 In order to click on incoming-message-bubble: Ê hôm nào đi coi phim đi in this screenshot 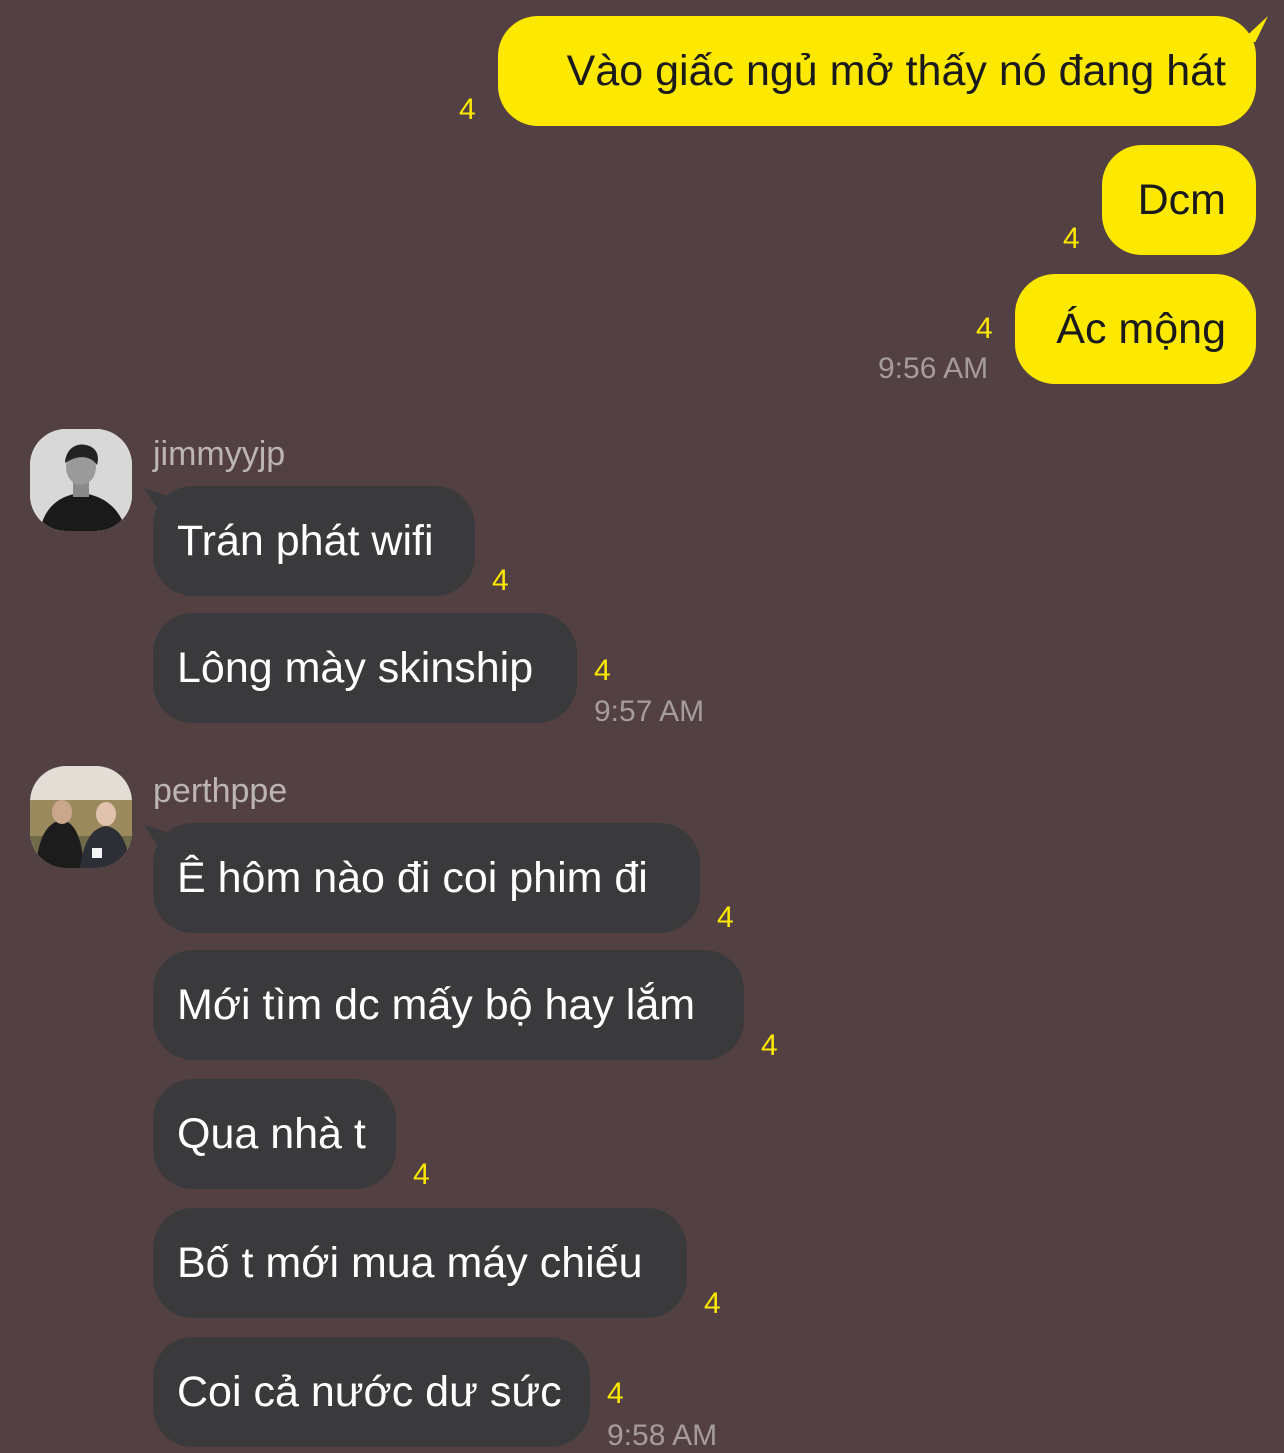, I will do `click(426, 878)`.